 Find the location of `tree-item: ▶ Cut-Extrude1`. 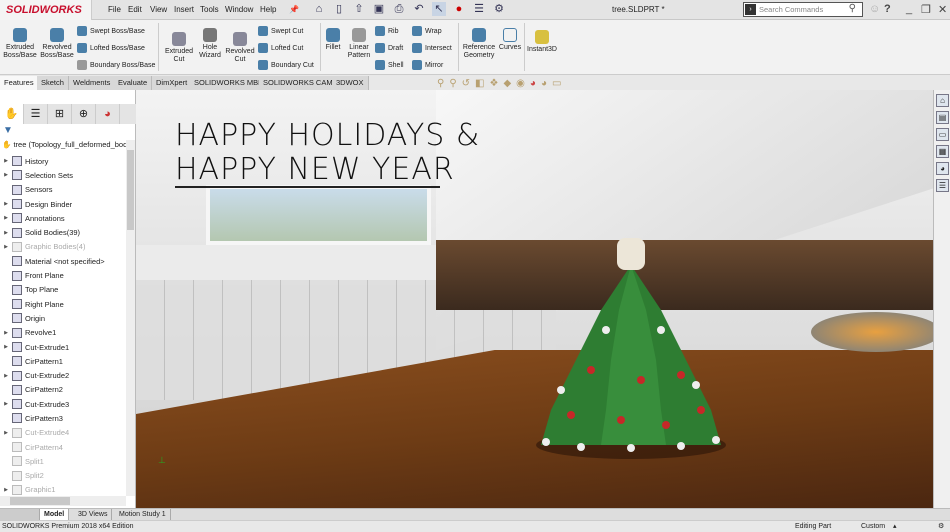

tree-item: ▶ Cut-Extrude1 is located at coordinates (63, 347).